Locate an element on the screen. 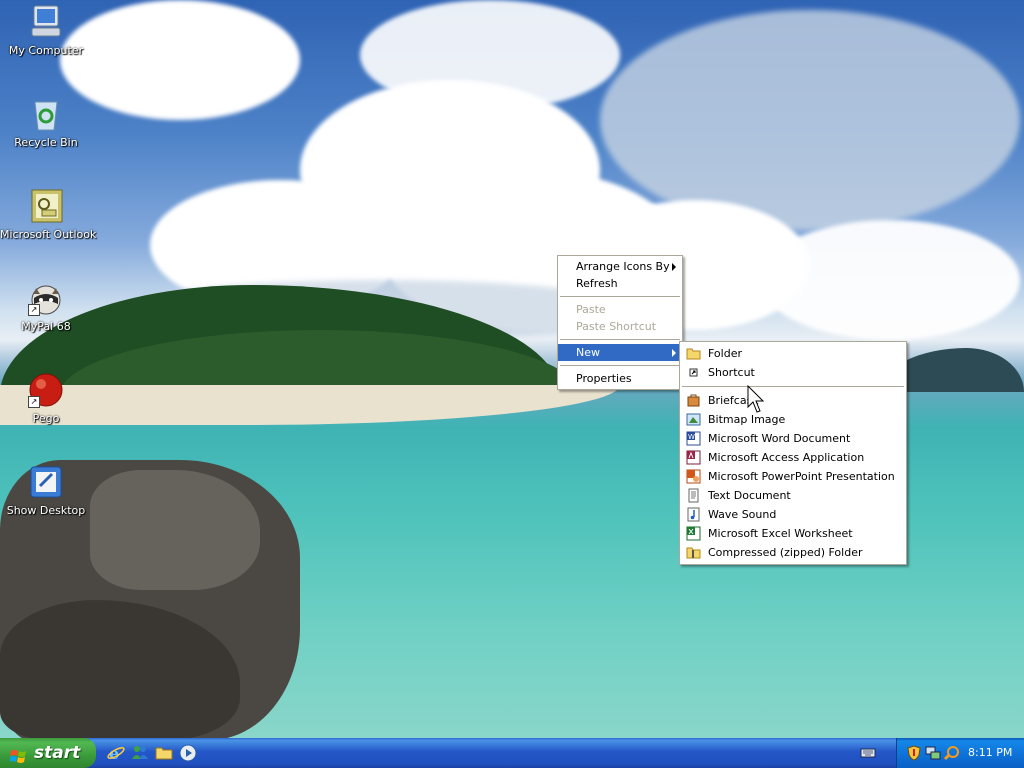 This screenshot has width=1024, height=775. explorer-folder-icon is located at coordinates (164, 753).